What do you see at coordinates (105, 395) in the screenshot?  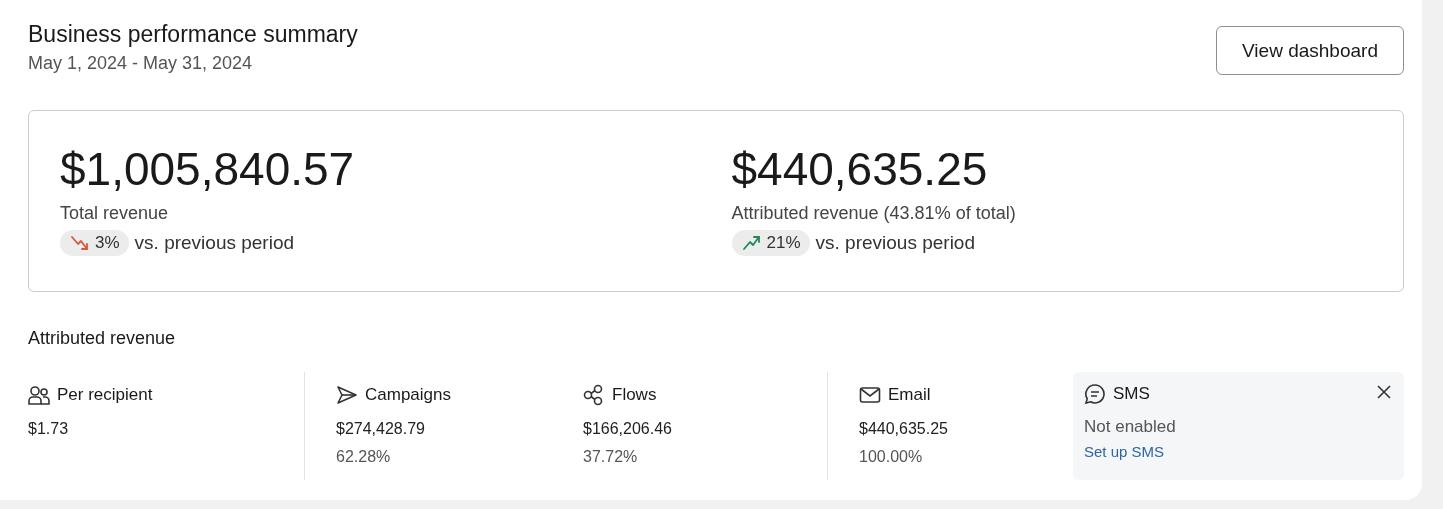 I see `metric-label: Per recipient` at bounding box center [105, 395].